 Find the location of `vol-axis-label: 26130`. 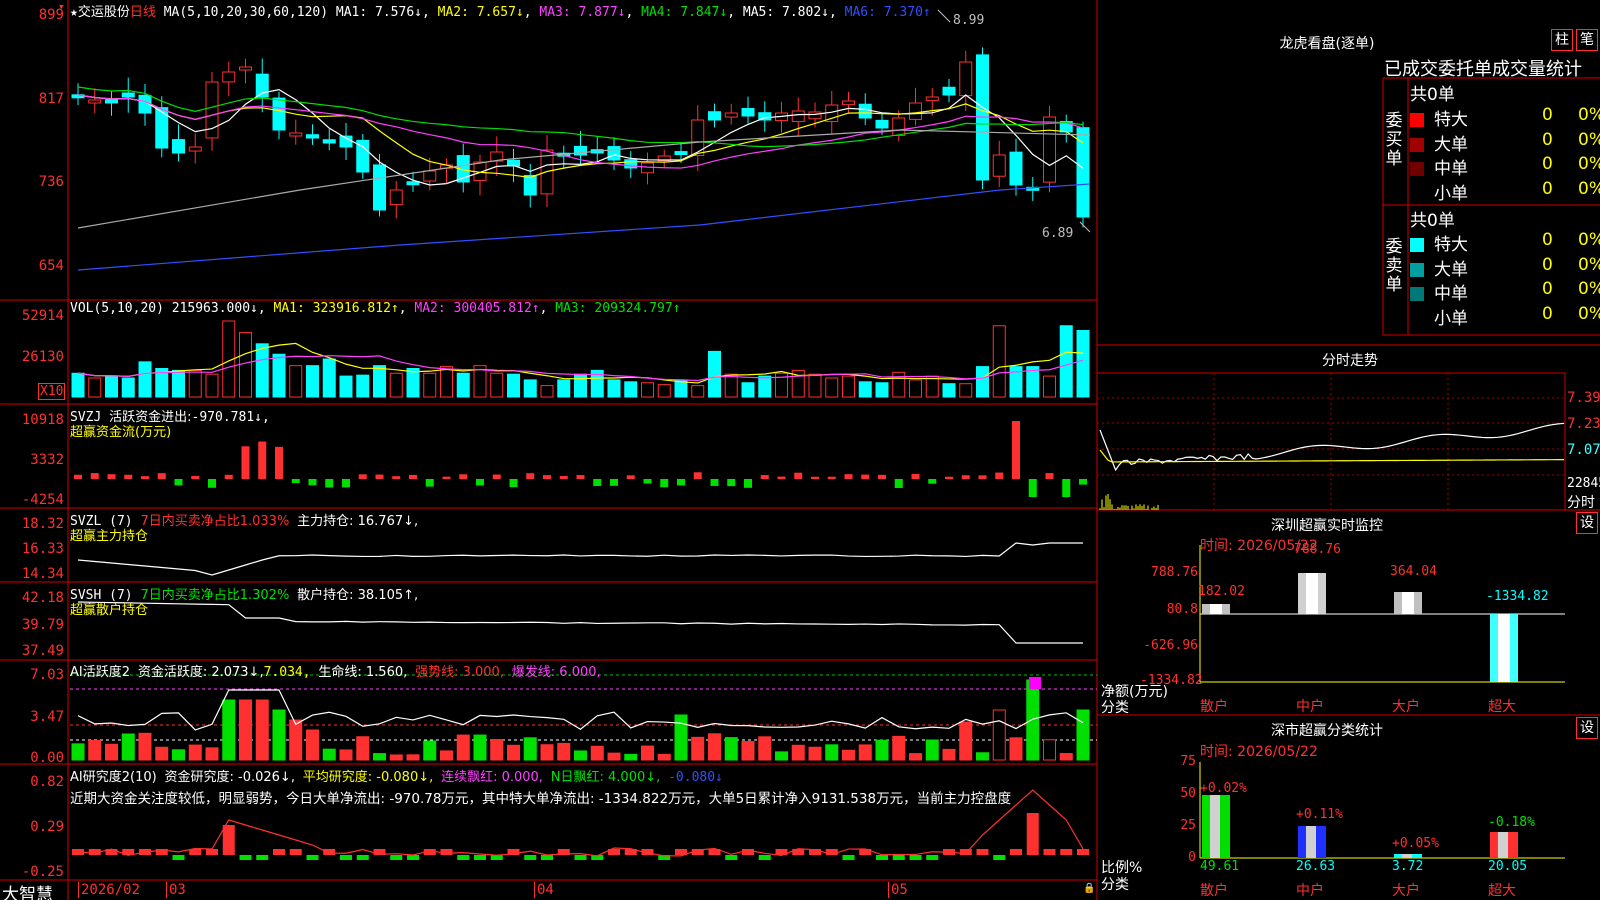

vol-axis-label: 26130 is located at coordinates (42, 357).